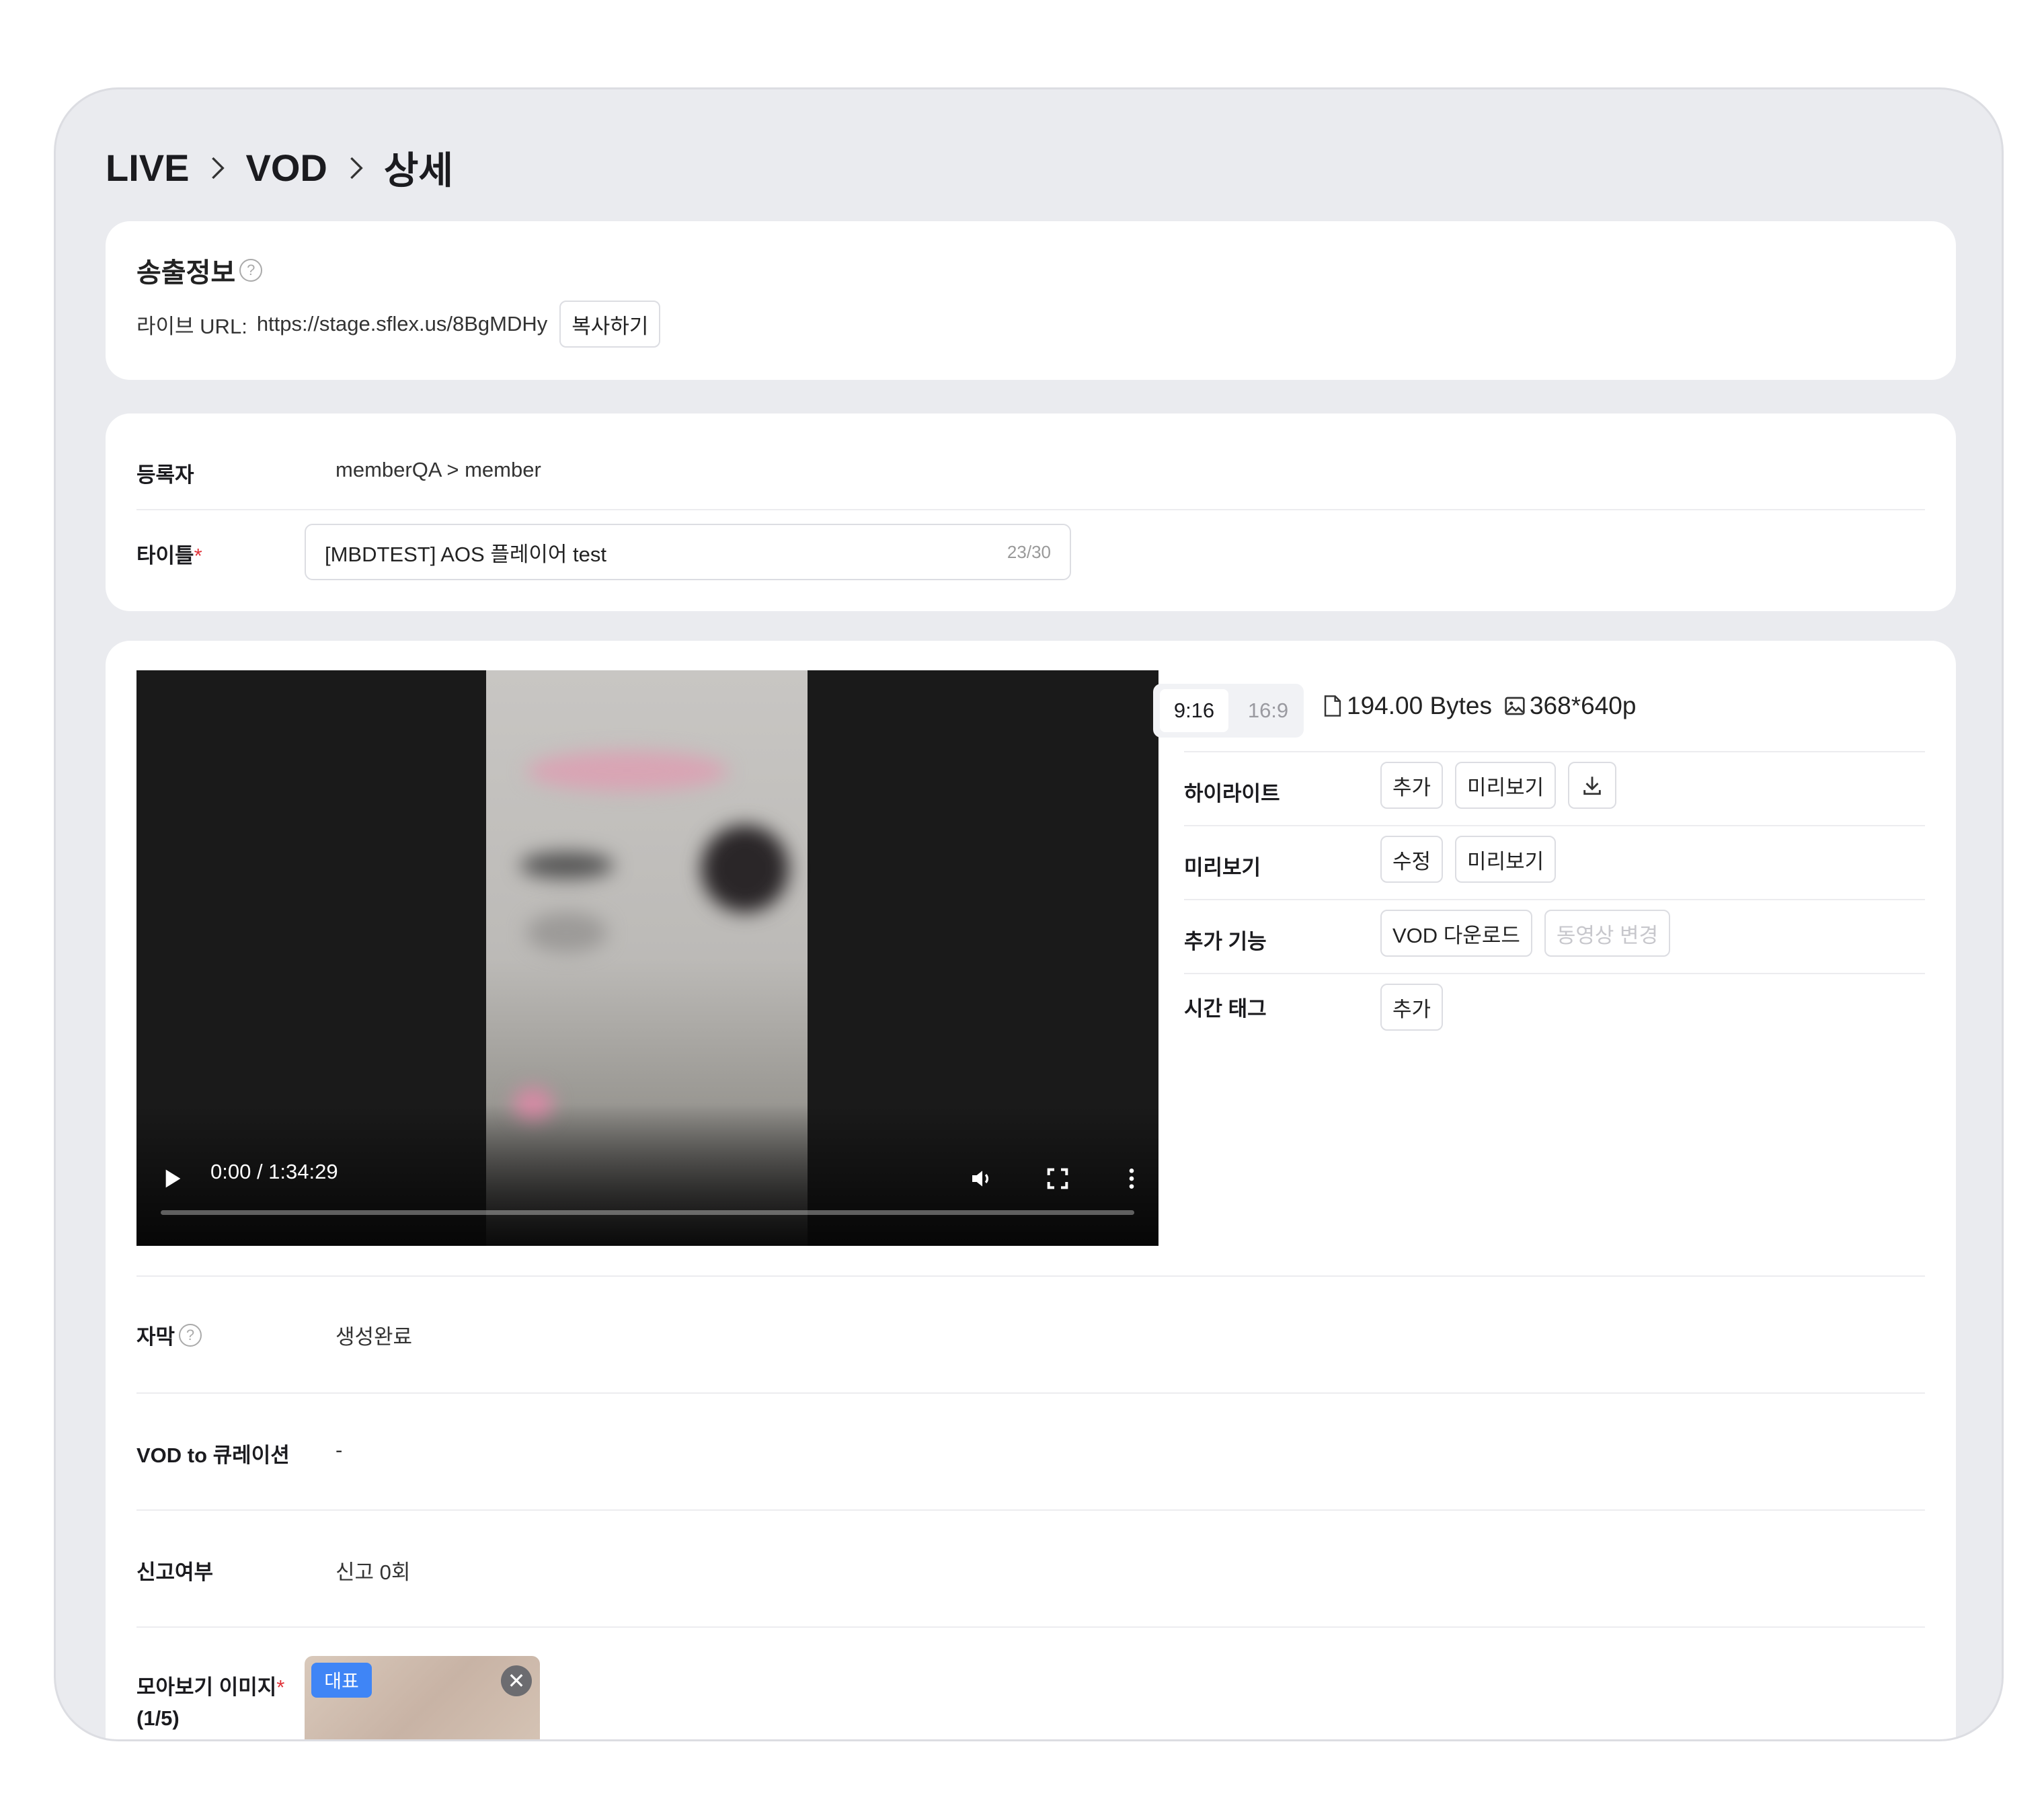 Image resolution: width=2044 pixels, height=1818 pixels. Describe the element at coordinates (1268, 710) in the screenshot. I see `ratio-16-9-option: 16:9` at that location.